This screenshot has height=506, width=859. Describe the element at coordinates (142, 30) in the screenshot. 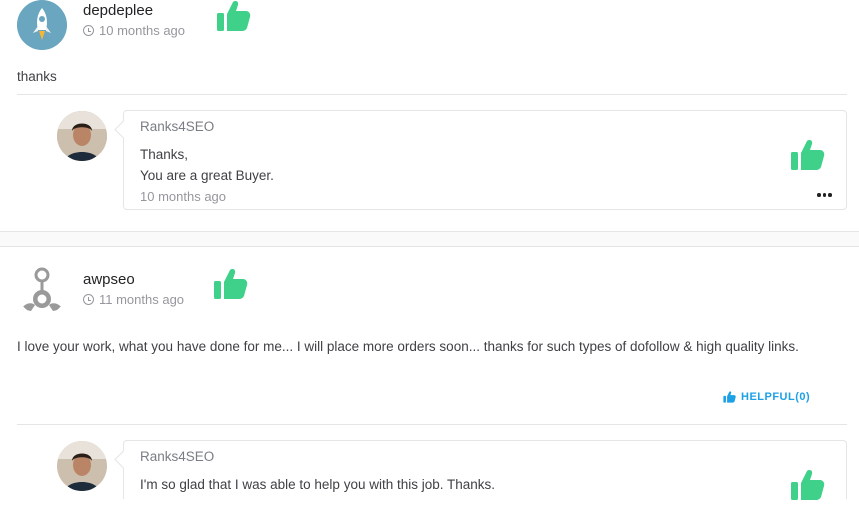

I see `review-time-text: 10 months ago` at that location.